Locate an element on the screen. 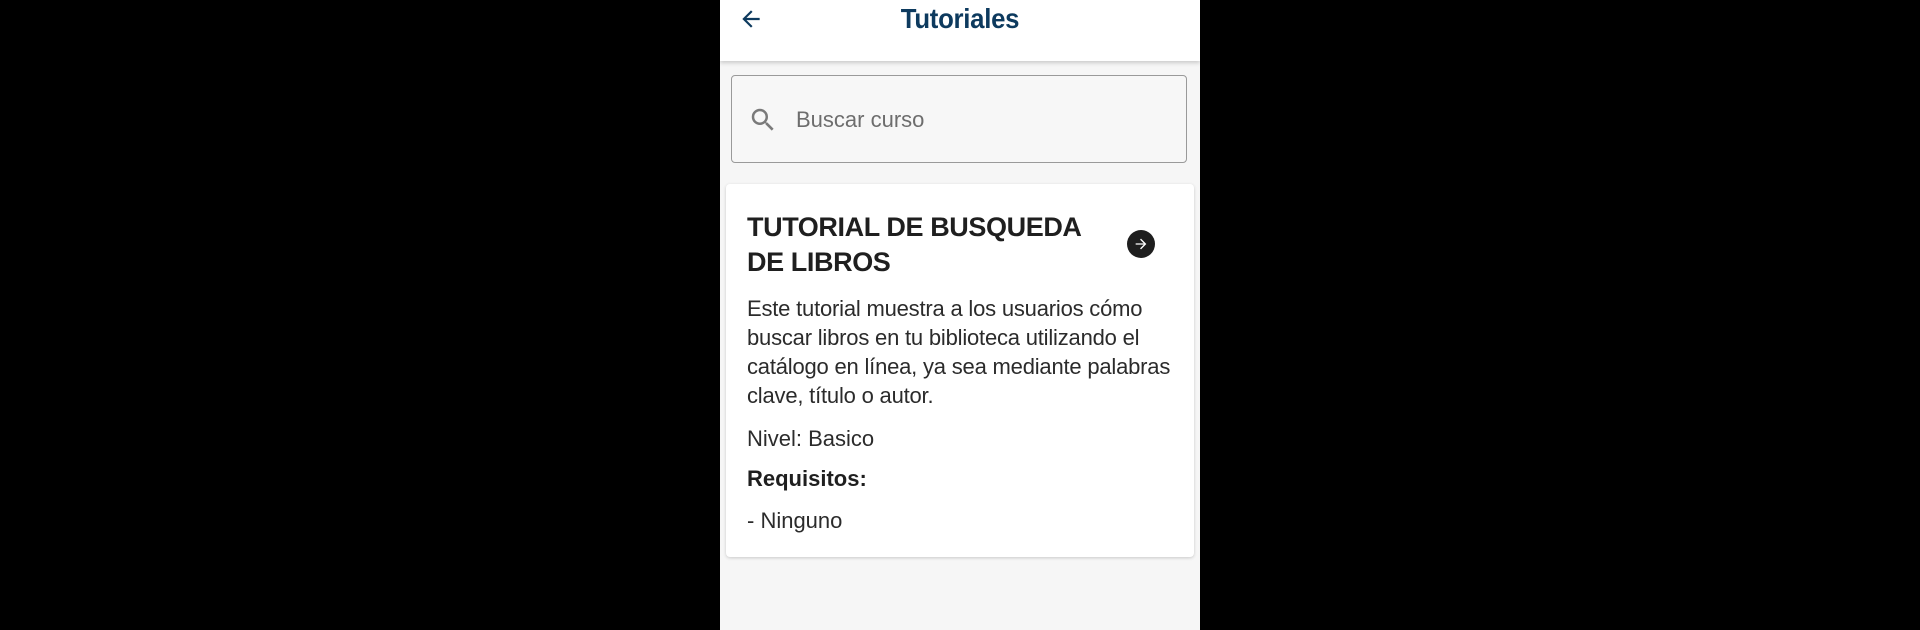 The width and height of the screenshot is (1920, 630). course-level: Nivel: Basico is located at coordinates (811, 438).